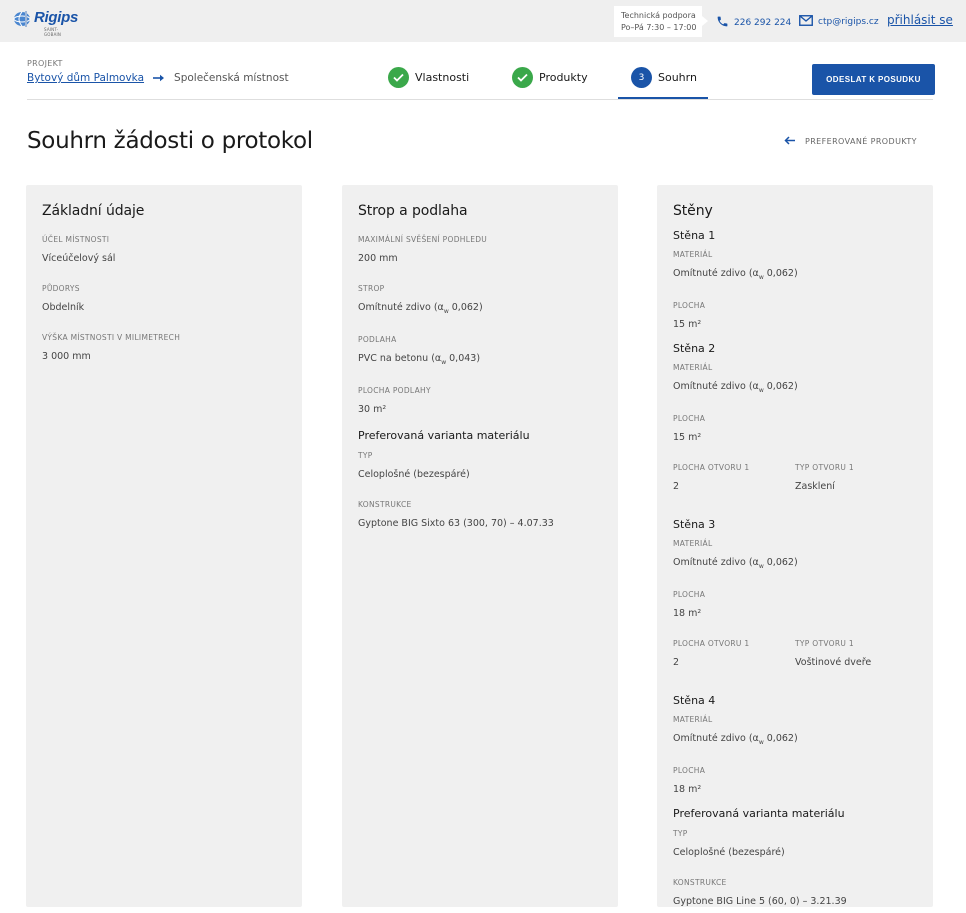 The height and width of the screenshot is (913, 966). What do you see at coordinates (694, 700) in the screenshot?
I see `wall-title: Stěna 4` at bounding box center [694, 700].